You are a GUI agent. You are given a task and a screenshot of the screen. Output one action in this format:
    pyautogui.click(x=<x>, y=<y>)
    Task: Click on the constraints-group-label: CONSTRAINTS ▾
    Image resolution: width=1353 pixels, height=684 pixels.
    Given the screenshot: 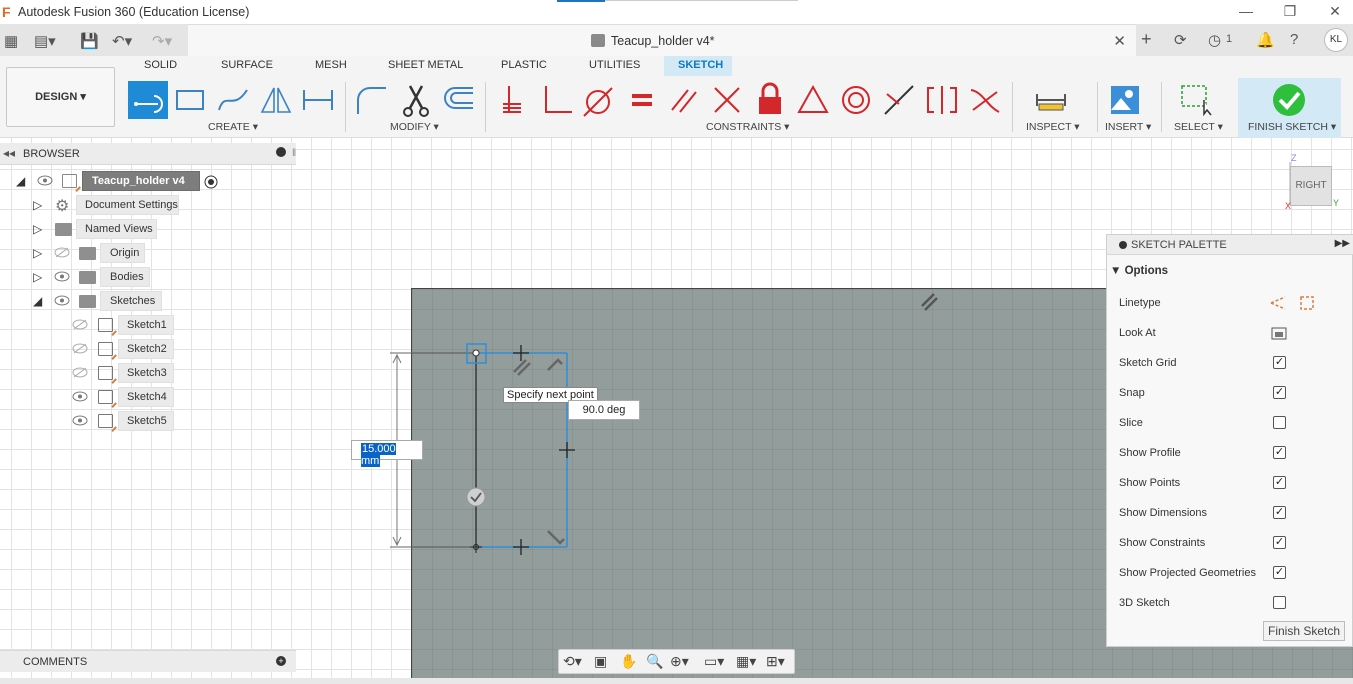 What is the action you would take?
    pyautogui.click(x=747, y=127)
    